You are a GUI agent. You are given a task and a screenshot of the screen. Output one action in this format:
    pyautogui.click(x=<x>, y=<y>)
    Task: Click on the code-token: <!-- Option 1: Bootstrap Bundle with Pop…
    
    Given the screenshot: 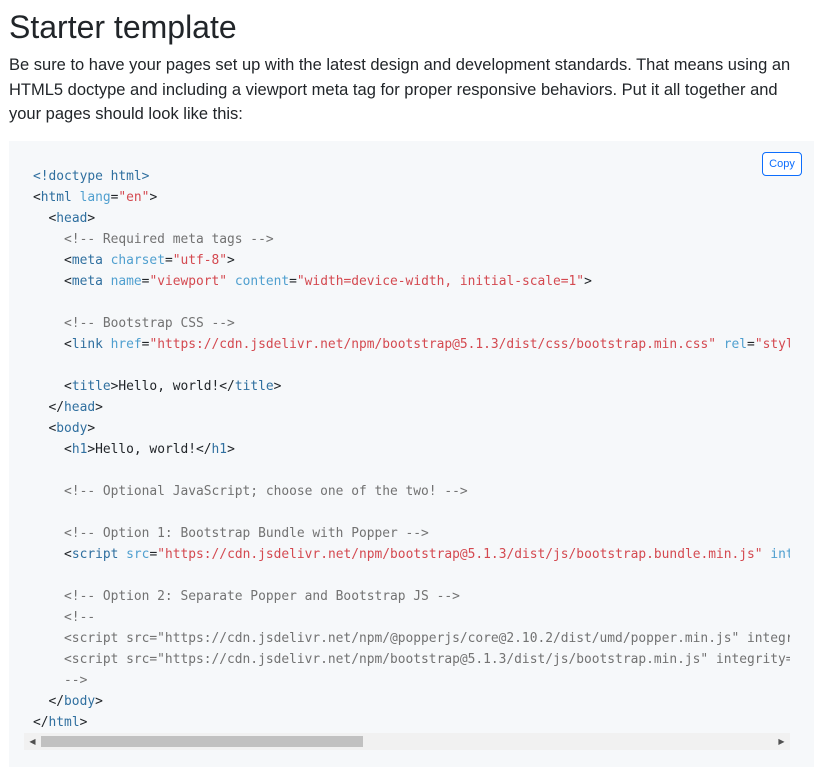 What is the action you would take?
    pyautogui.click(x=231, y=533)
    